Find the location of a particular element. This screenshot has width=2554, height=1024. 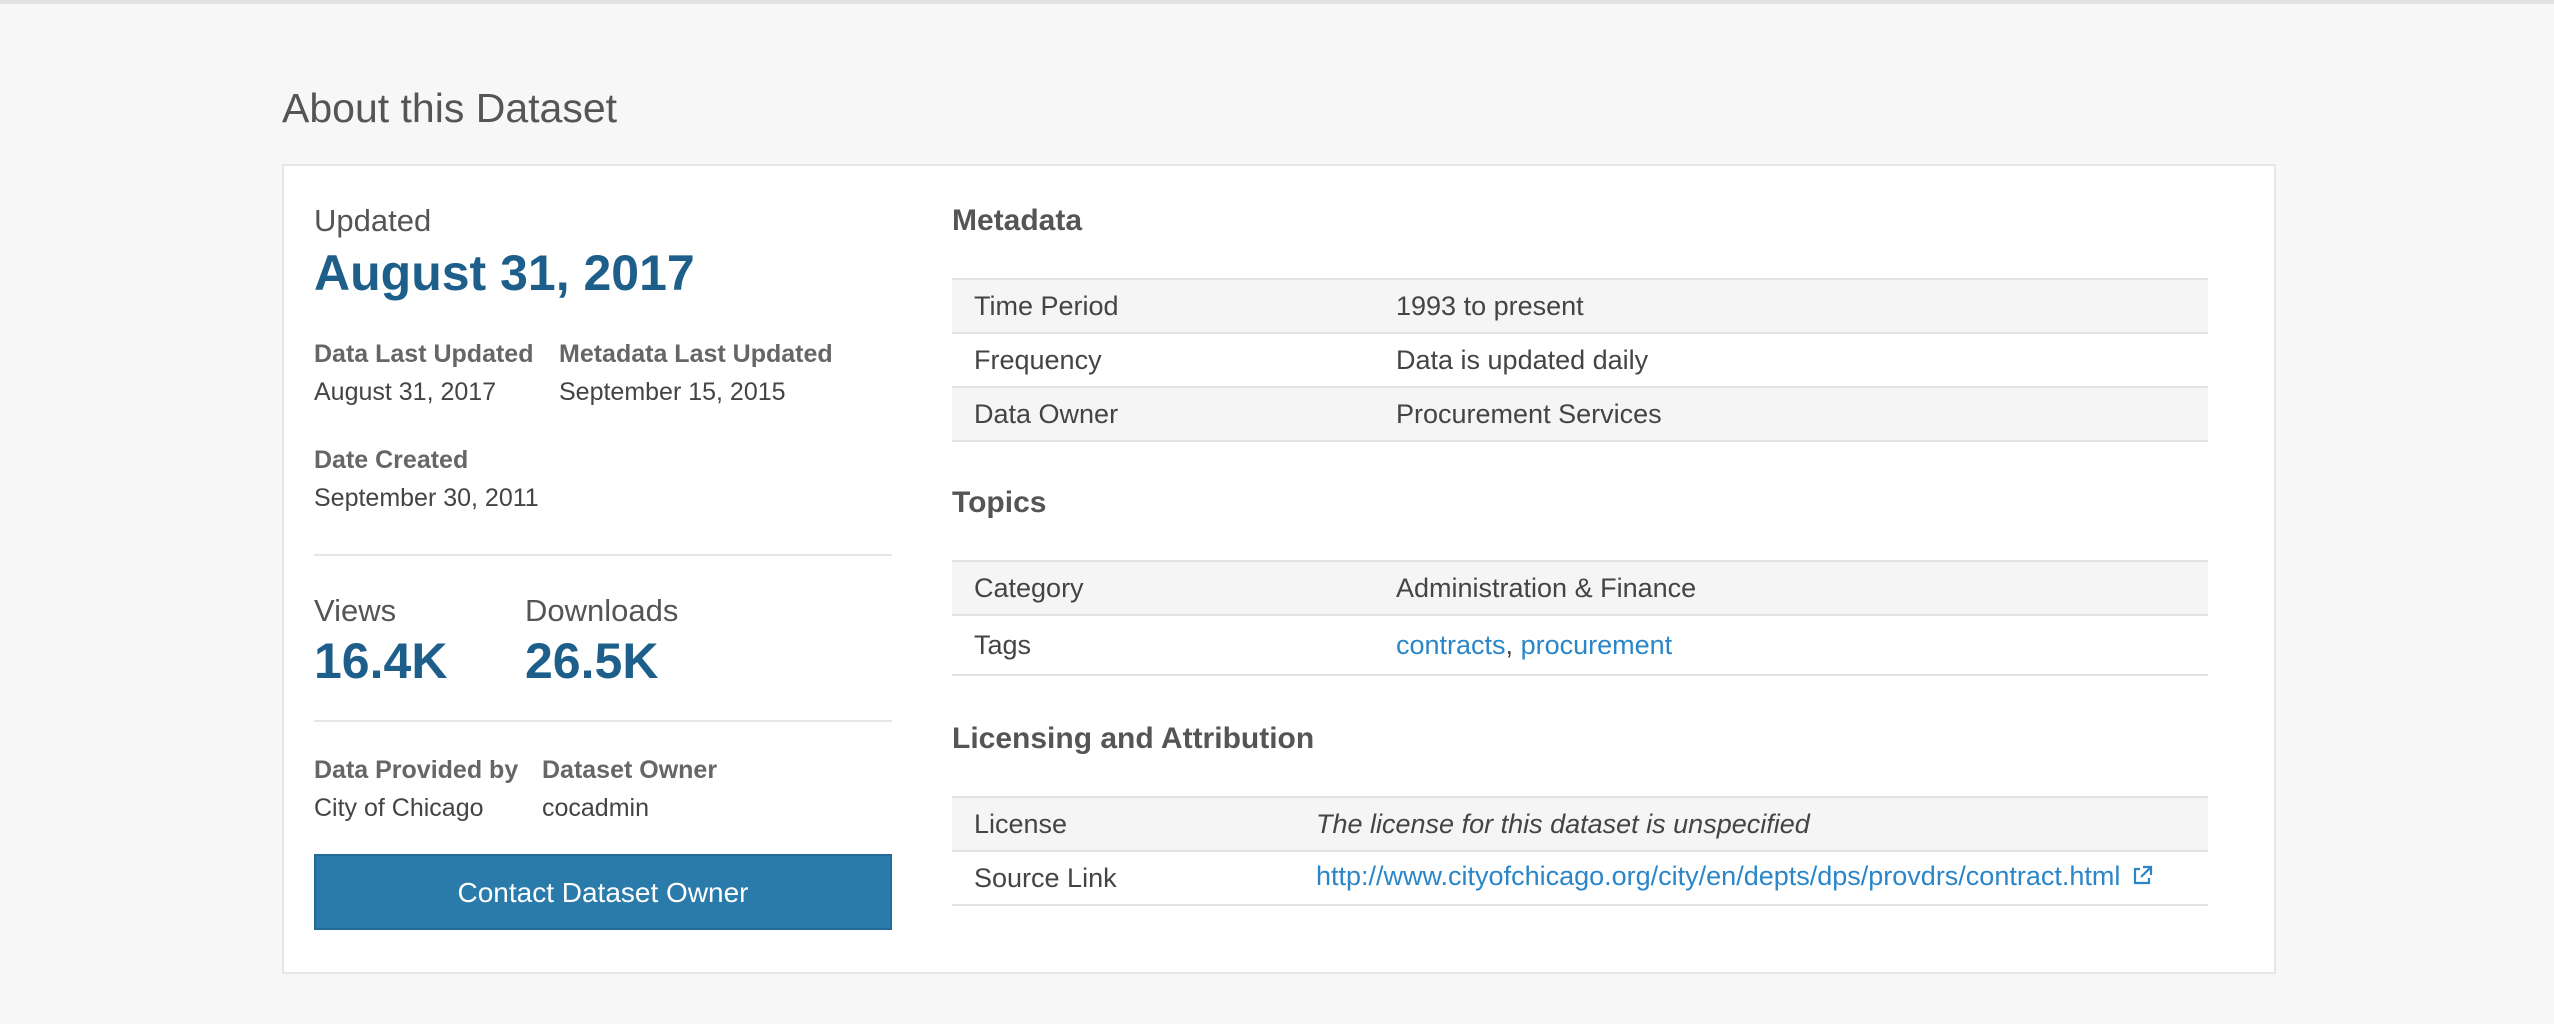

table-row: Category Administration & Finance is located at coordinates (1580, 588).